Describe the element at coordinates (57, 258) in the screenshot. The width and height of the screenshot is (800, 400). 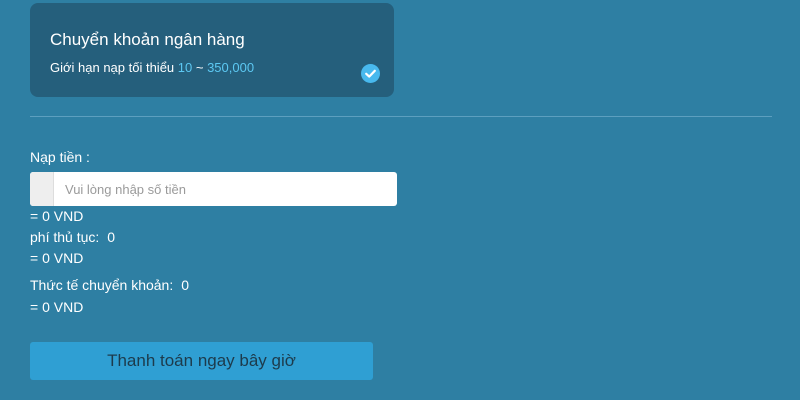
I see `fee-converted: = 0 VND` at that location.